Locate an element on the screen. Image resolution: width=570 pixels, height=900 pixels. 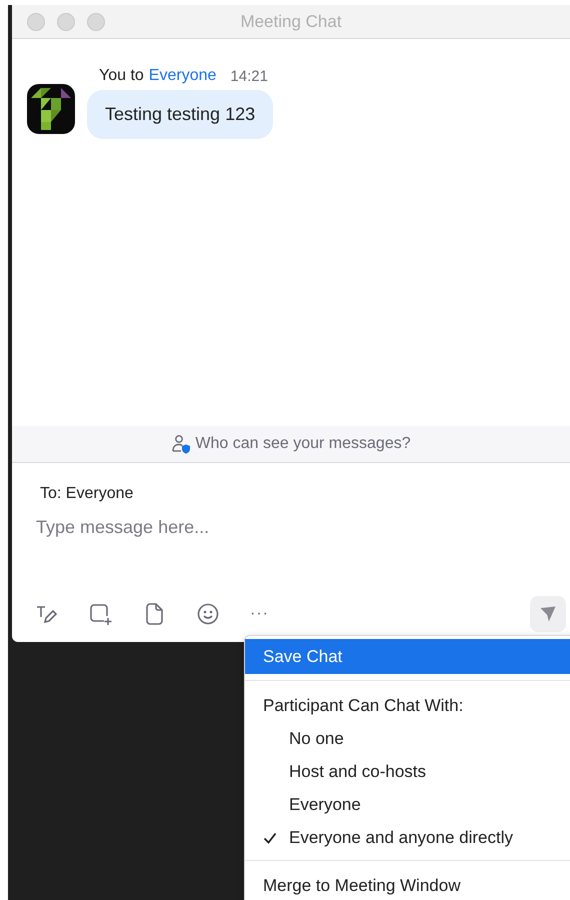
menu-option: Everyone is located at coordinates (407, 804).